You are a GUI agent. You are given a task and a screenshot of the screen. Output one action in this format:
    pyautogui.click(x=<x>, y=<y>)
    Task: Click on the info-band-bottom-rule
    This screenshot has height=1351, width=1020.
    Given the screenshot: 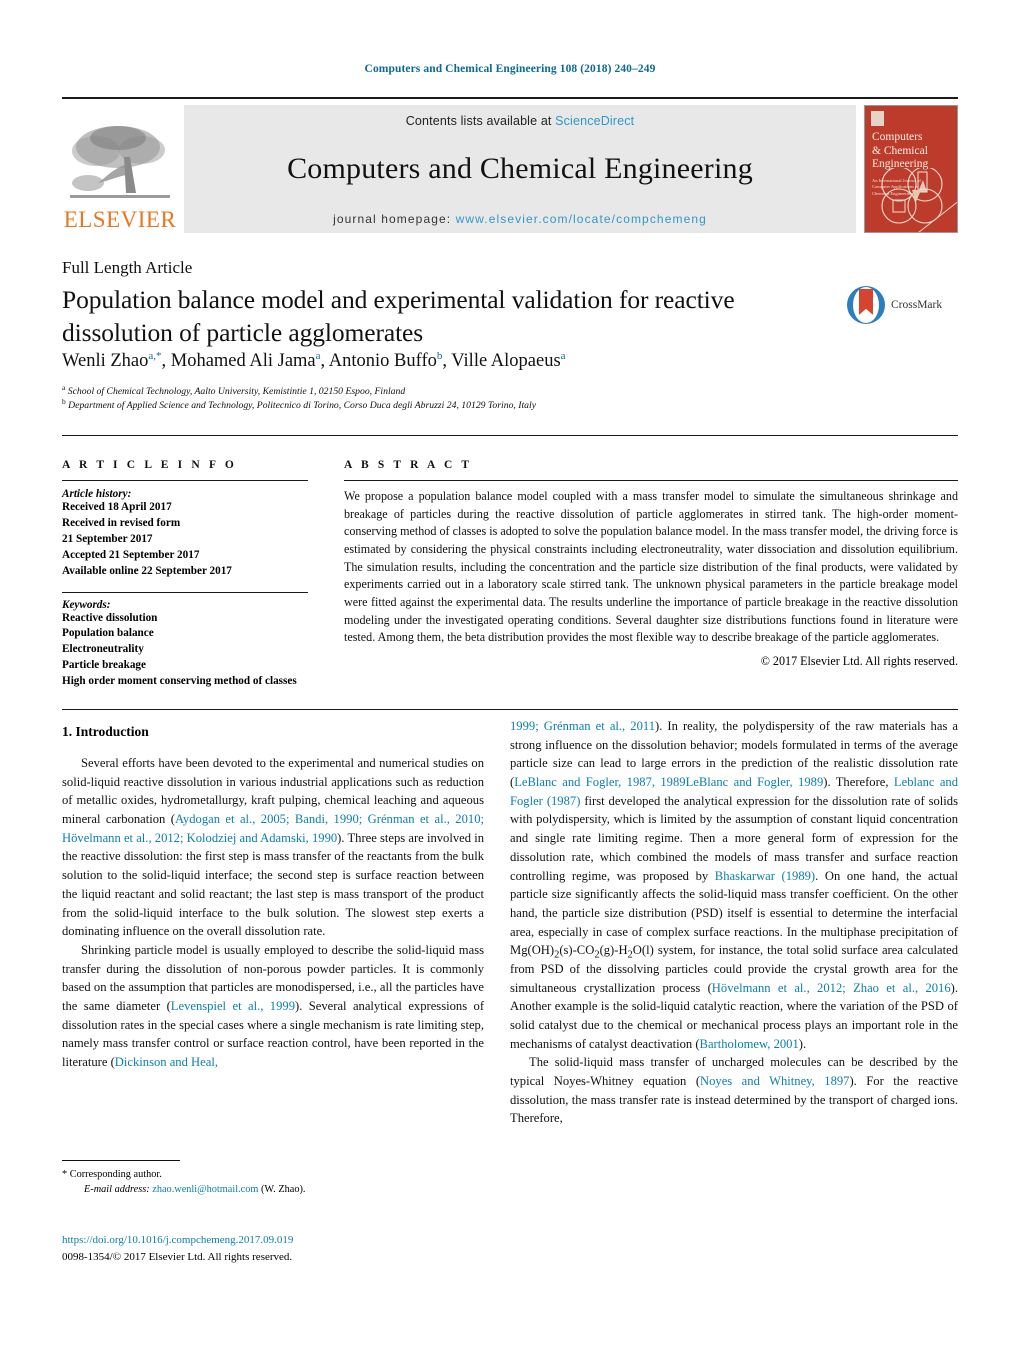 What is the action you would take?
    pyautogui.click(x=510, y=709)
    